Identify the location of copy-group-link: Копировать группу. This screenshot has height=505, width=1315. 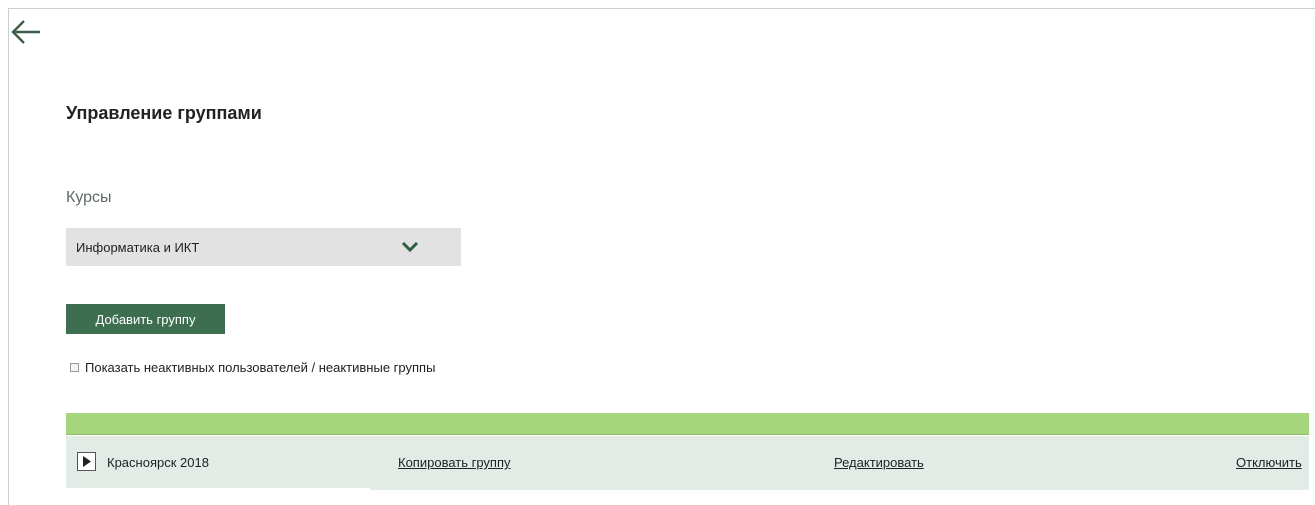
(454, 462).